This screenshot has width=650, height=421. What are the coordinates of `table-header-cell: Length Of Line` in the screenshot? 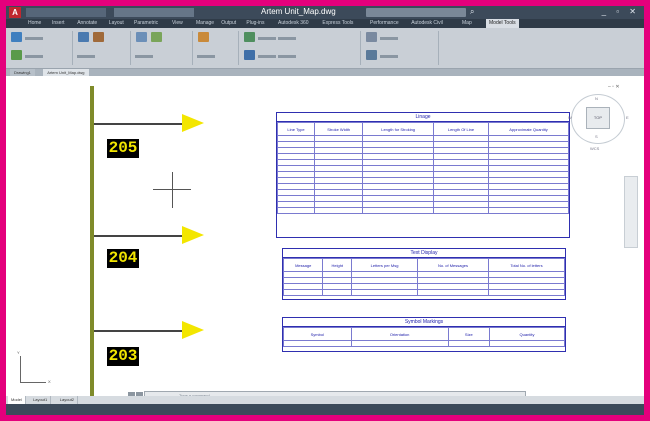 It's located at (461, 129).